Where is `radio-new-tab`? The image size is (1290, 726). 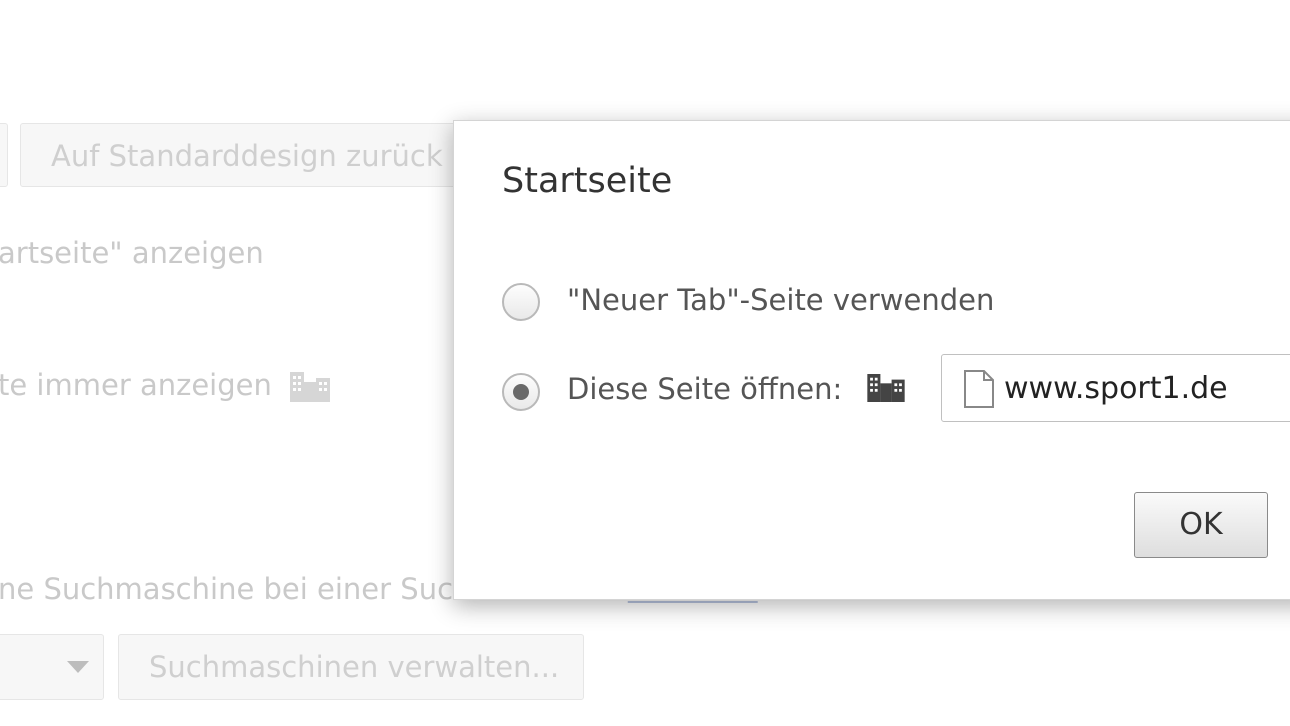
radio-new-tab is located at coordinates (521, 302).